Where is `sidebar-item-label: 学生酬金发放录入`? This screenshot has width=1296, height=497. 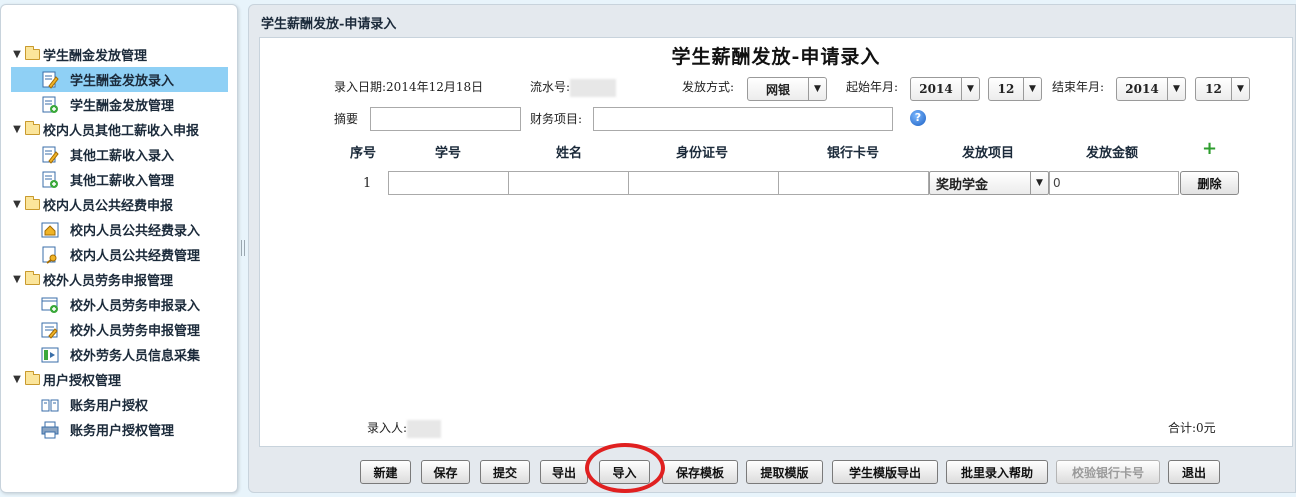 sidebar-item-label: 学生酬金发放录入 is located at coordinates (122, 81).